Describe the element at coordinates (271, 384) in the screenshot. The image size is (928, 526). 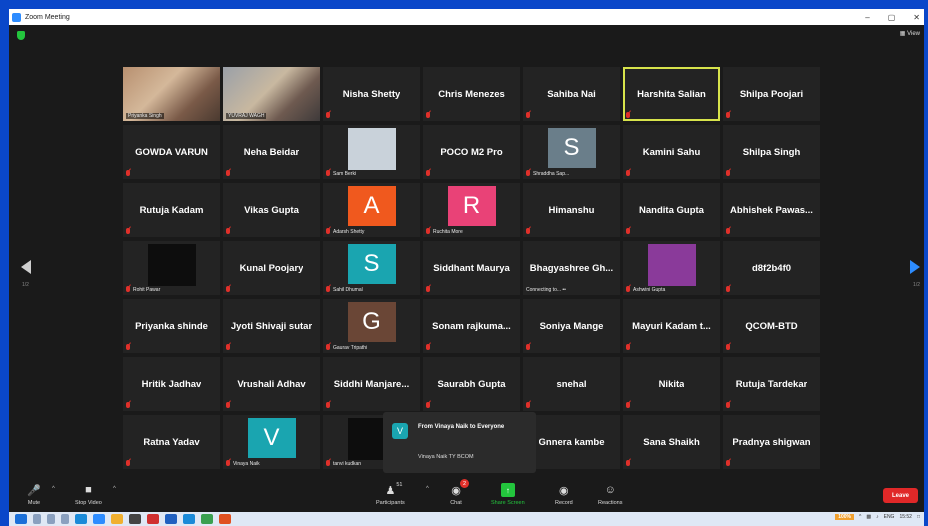
I see `participant-tile: Vrushali Adhav` at that location.